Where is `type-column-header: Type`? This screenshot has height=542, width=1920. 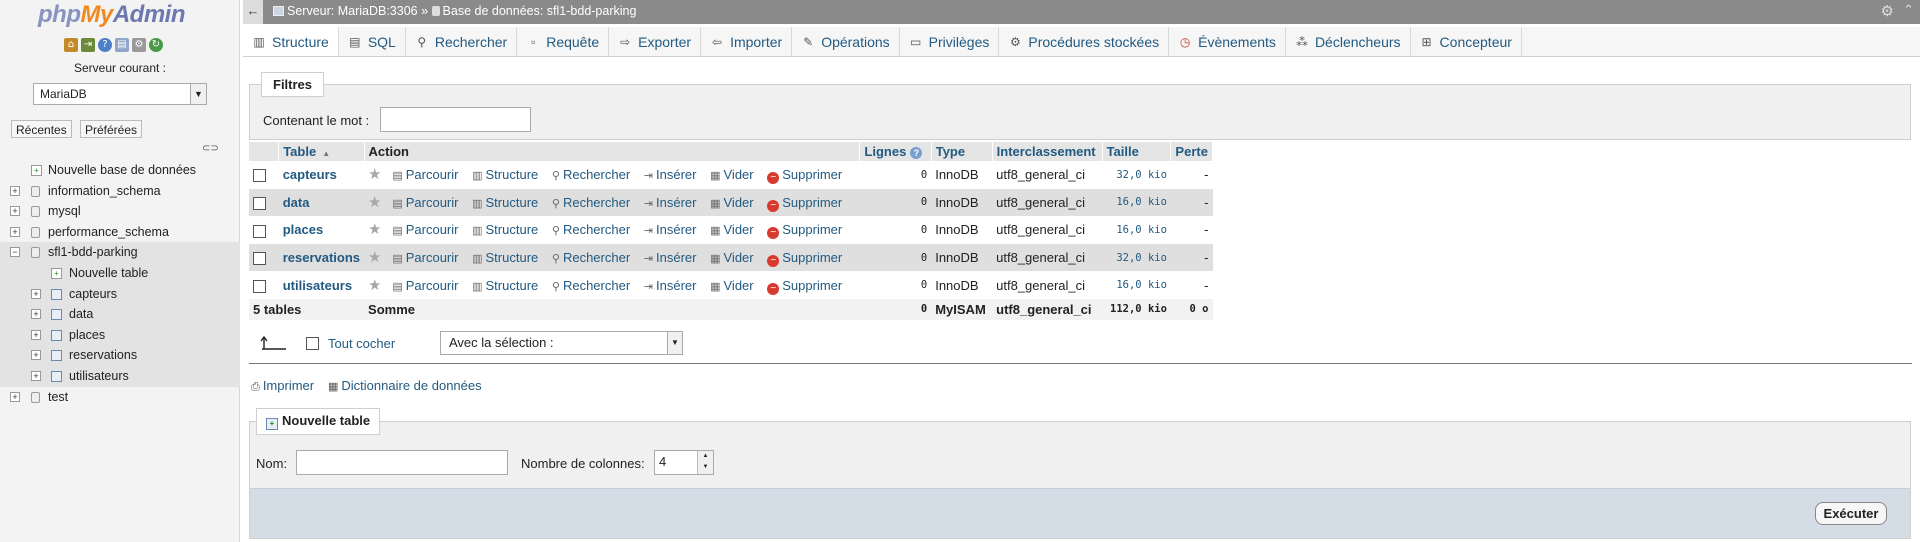
type-column-header: Type is located at coordinates (962, 151).